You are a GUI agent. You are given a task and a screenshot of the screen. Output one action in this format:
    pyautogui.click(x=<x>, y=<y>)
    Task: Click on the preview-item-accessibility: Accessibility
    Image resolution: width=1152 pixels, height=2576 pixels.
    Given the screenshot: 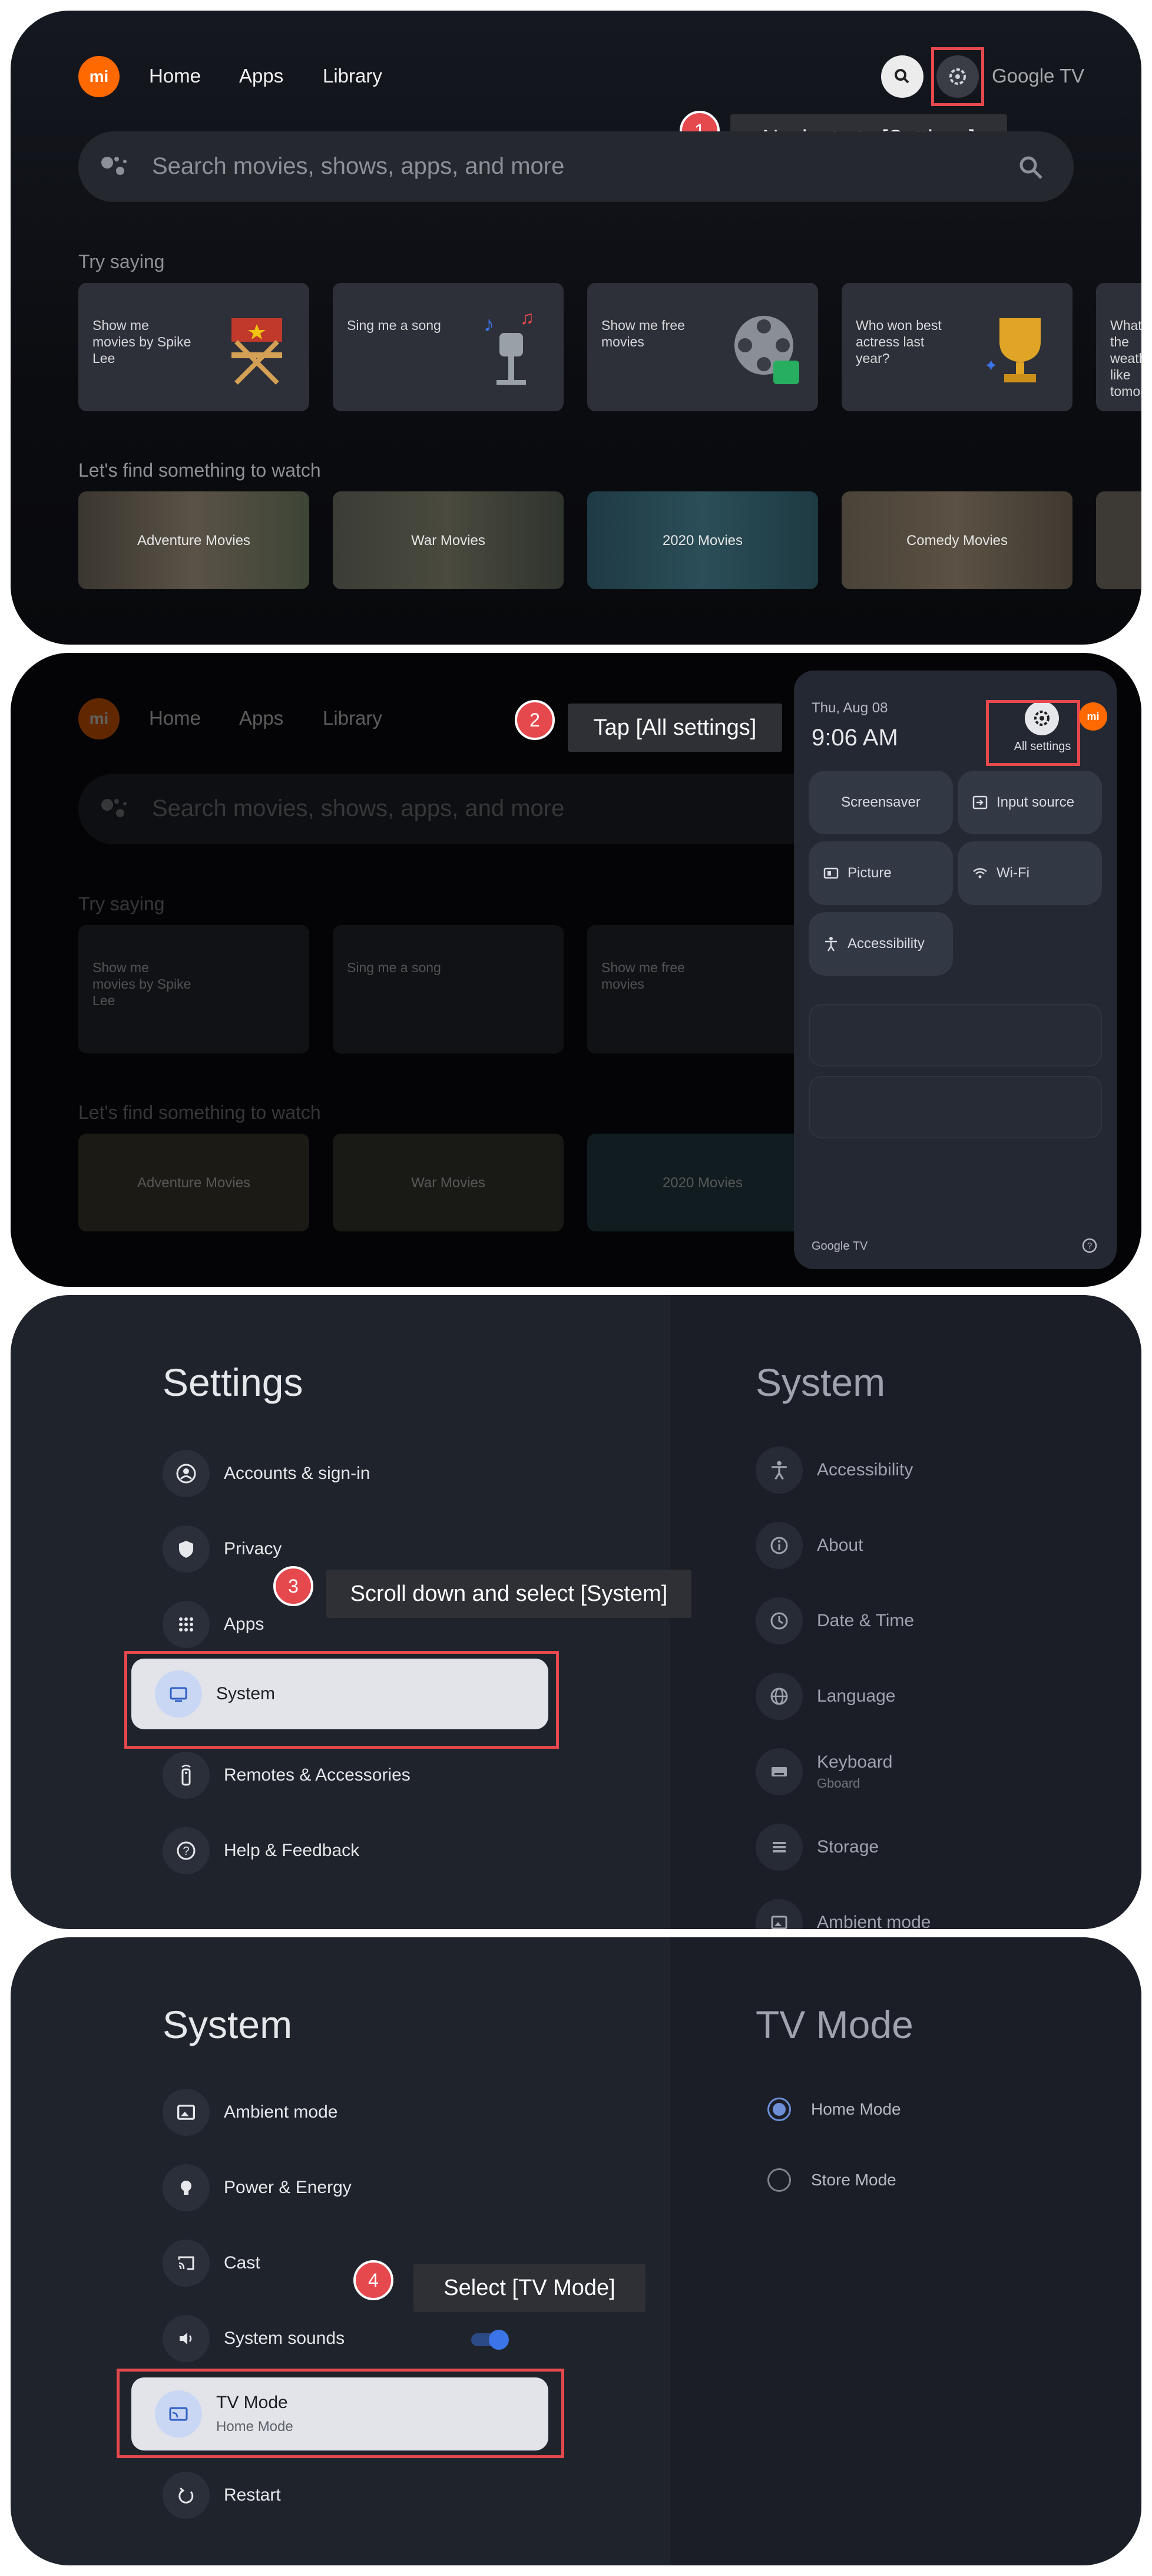 What is the action you would take?
    pyautogui.click(x=835, y=1470)
    